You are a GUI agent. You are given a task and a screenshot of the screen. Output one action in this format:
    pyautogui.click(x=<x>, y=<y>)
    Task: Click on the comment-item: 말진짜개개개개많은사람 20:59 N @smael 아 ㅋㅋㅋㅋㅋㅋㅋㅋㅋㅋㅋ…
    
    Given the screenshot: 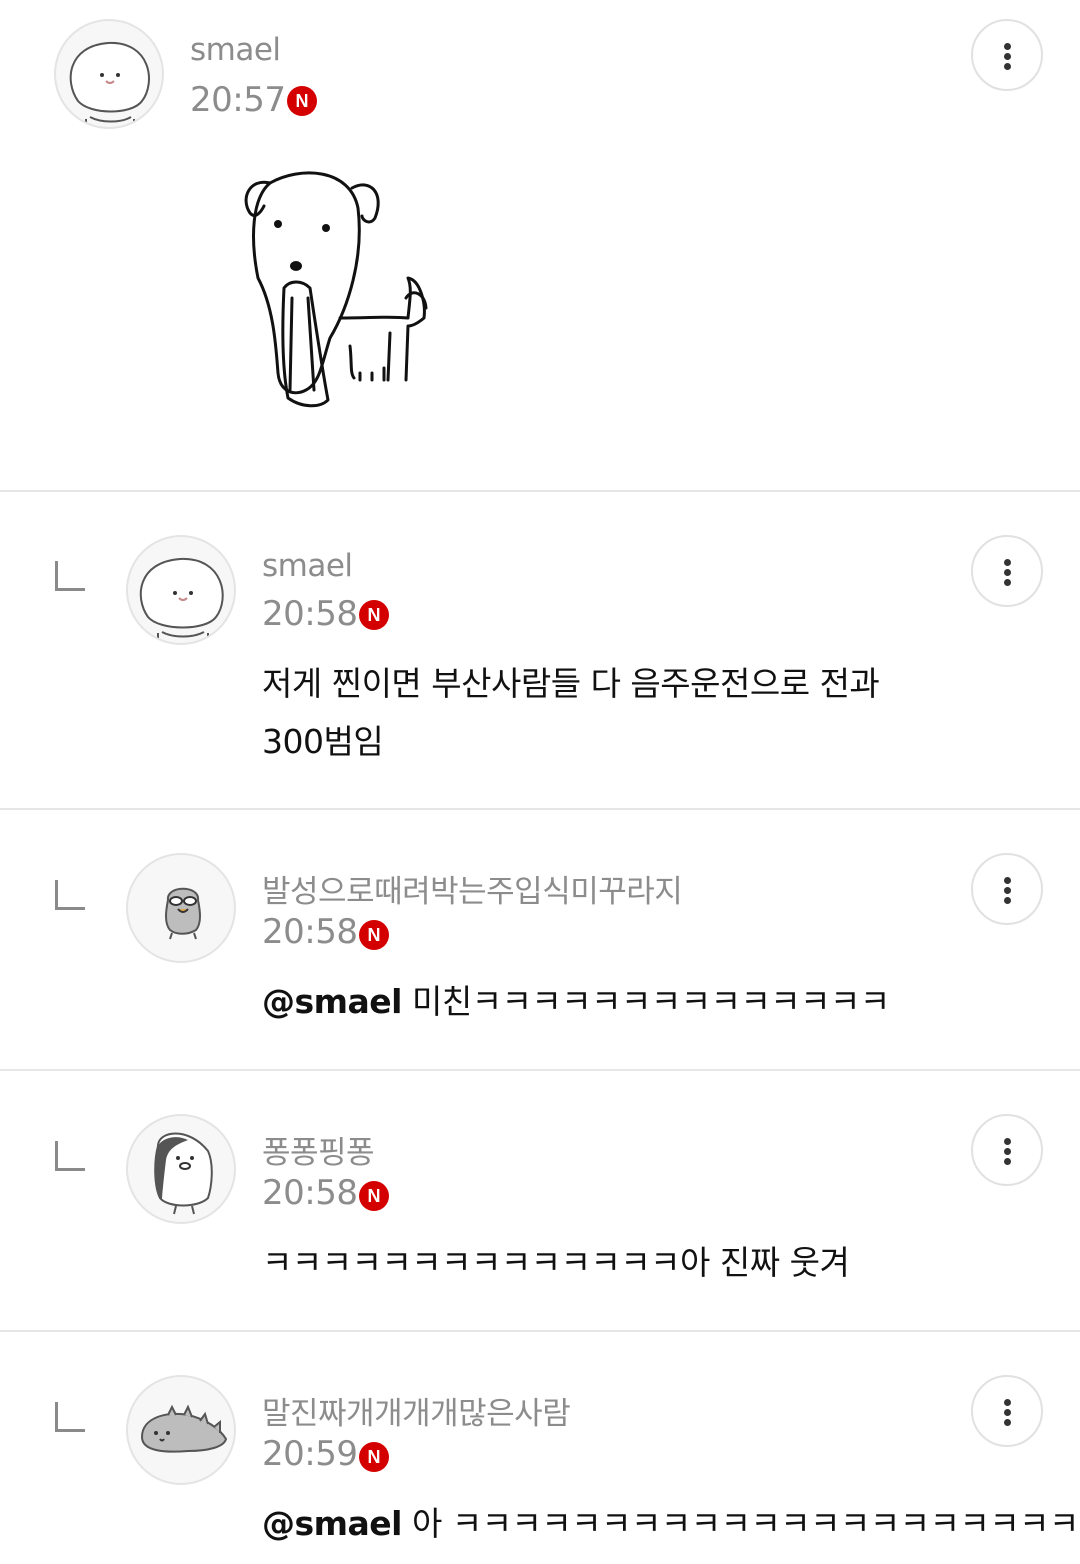 What is the action you would take?
    pyautogui.click(x=540, y=1448)
    